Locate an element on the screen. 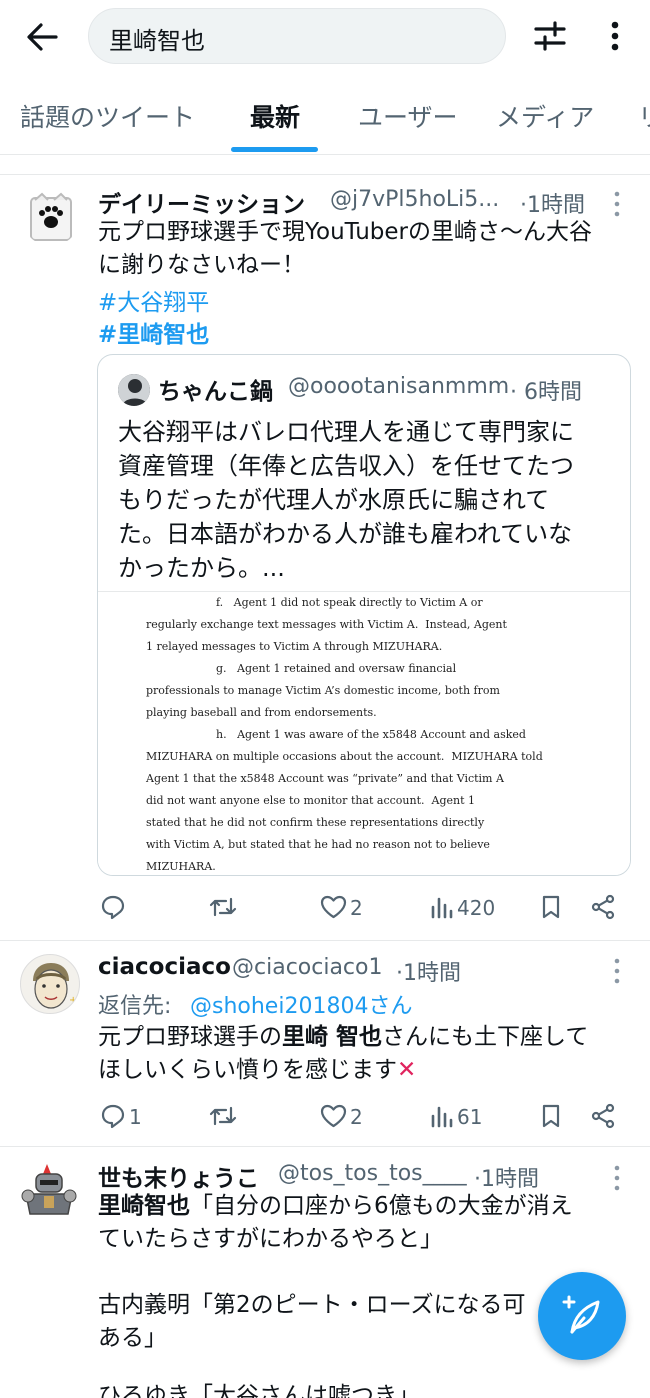 The height and width of the screenshot is (1398, 650). user-handle: @tos_tos_tos____ is located at coordinates (372, 1173).